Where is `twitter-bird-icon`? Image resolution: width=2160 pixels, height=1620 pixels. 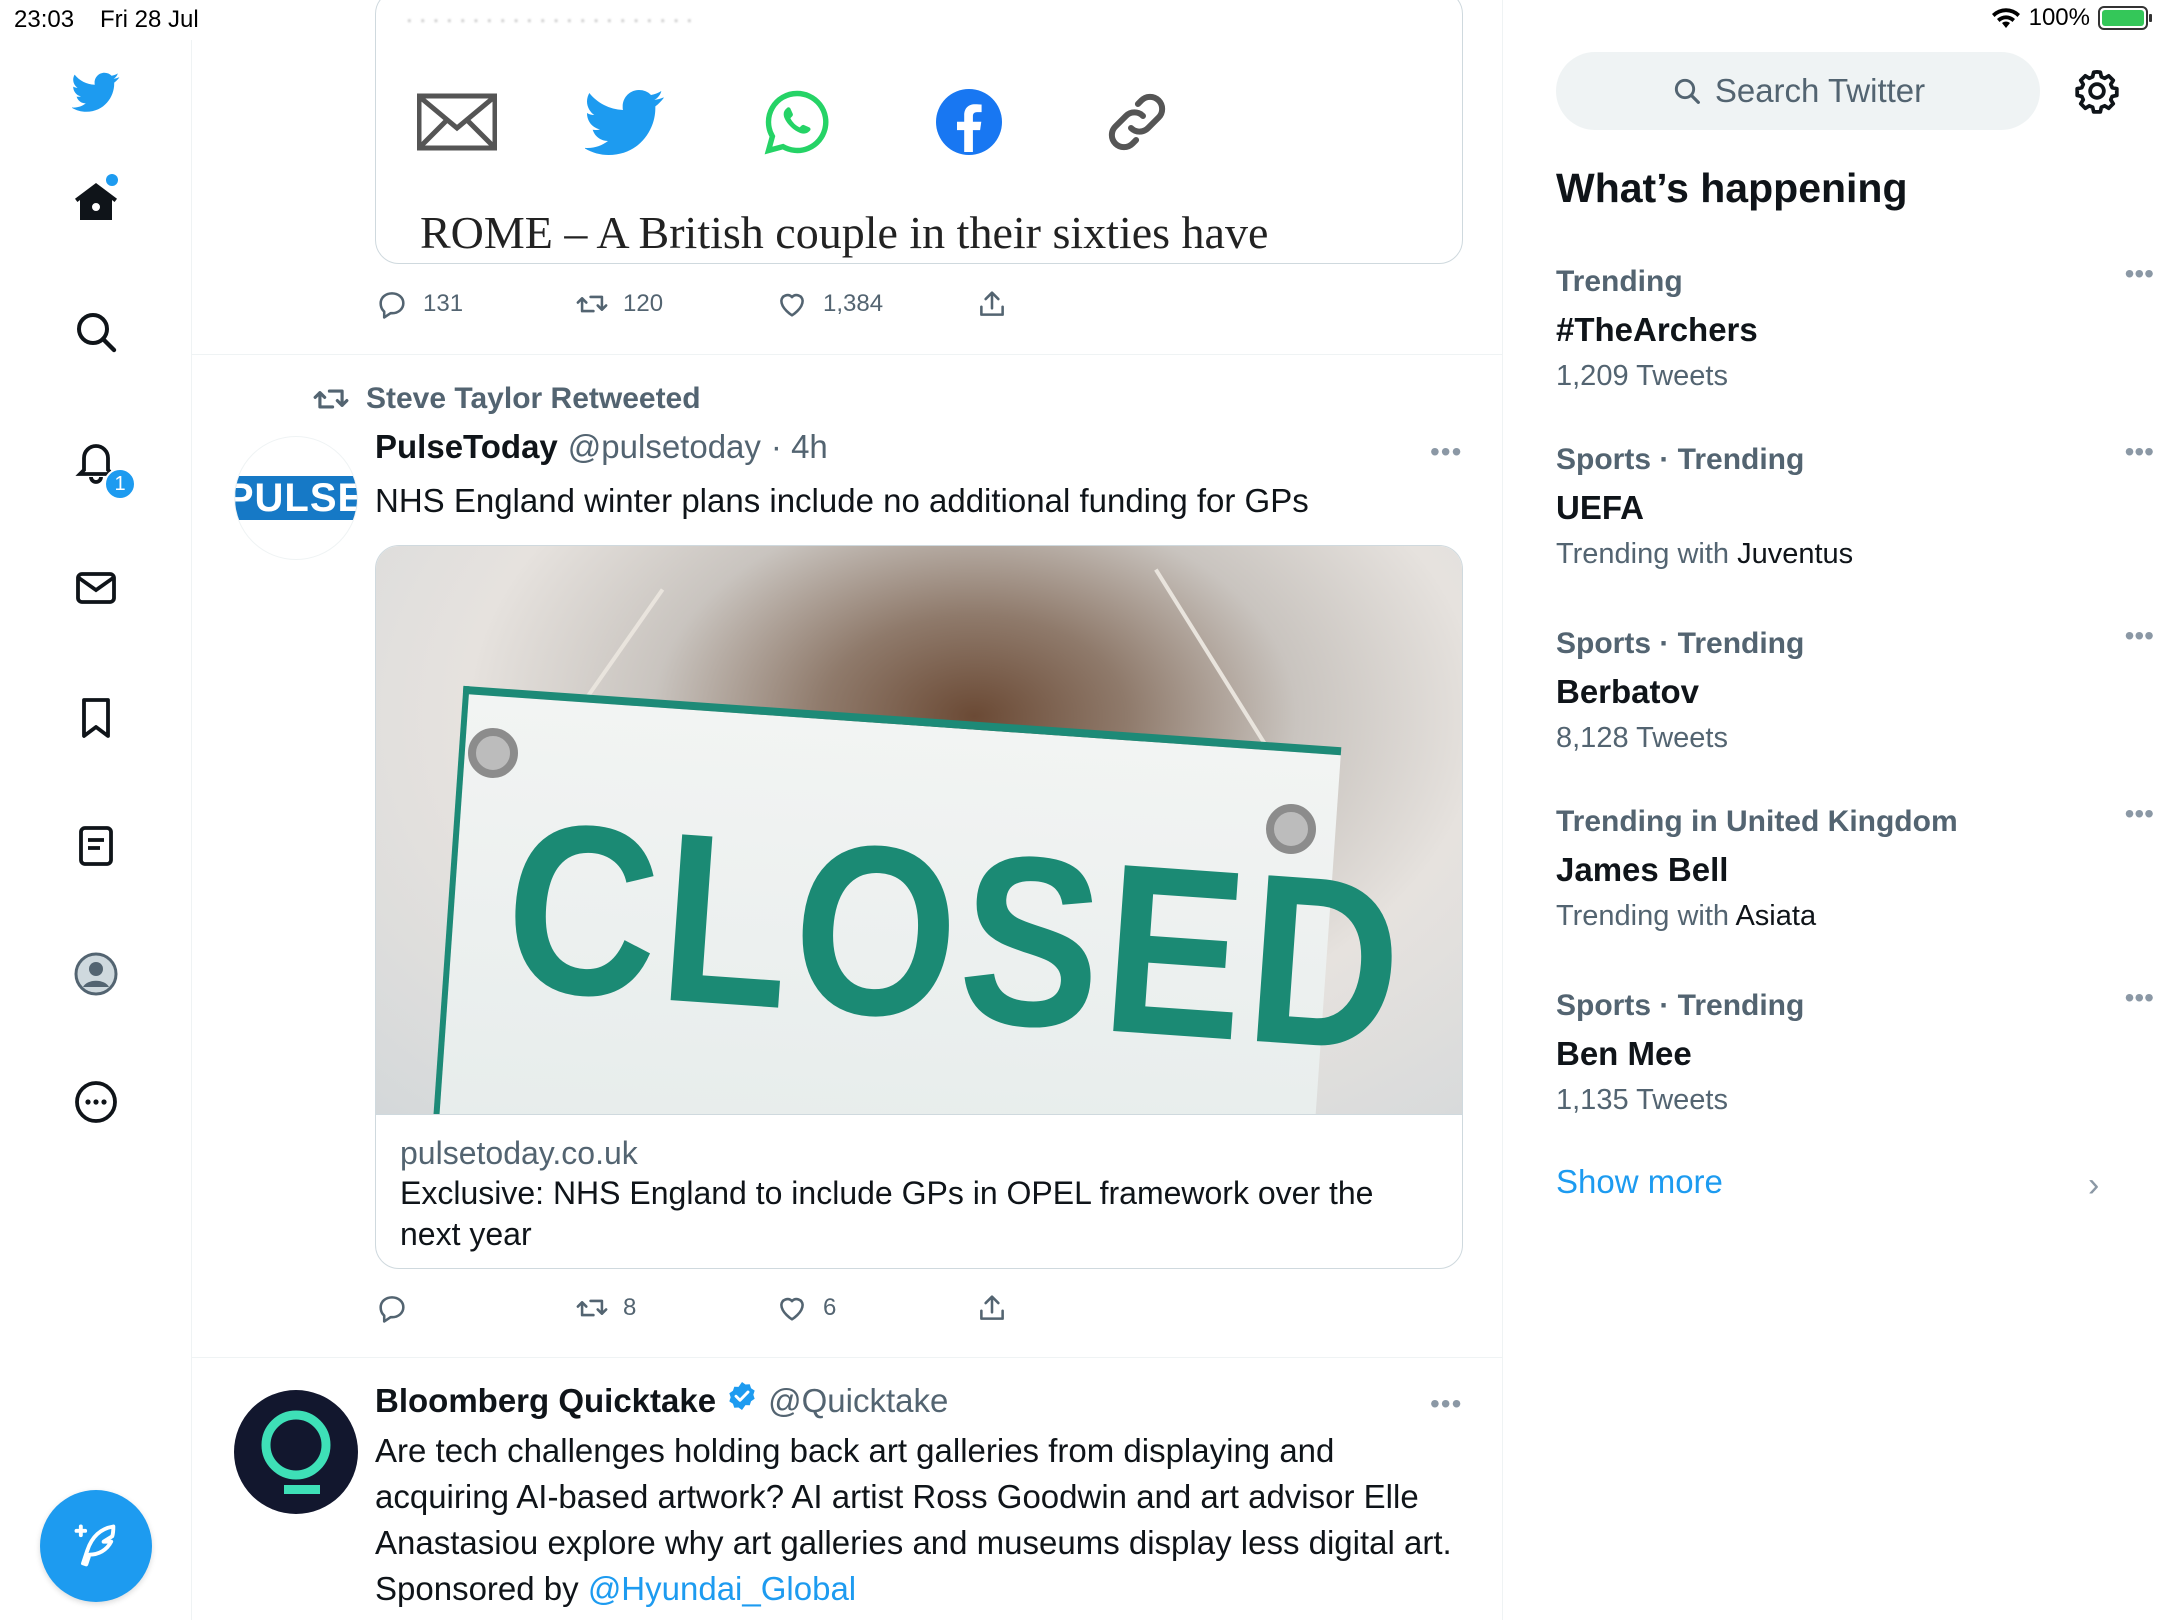 twitter-bird-icon is located at coordinates (96, 92).